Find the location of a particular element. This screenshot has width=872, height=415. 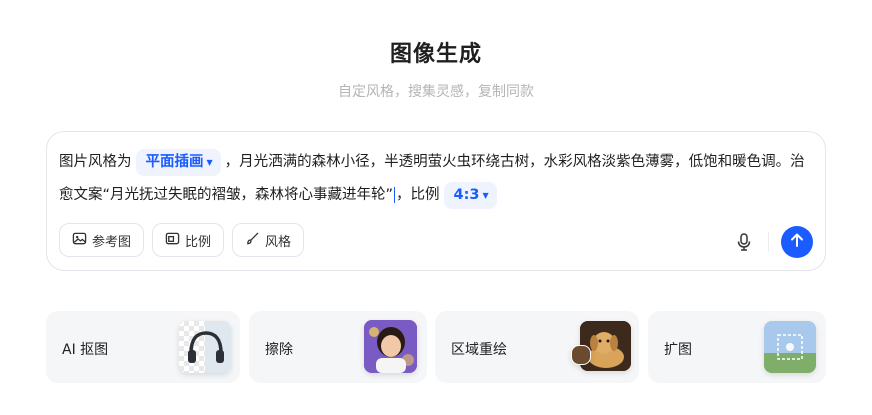

toolbar-divider is located at coordinates (768, 242).